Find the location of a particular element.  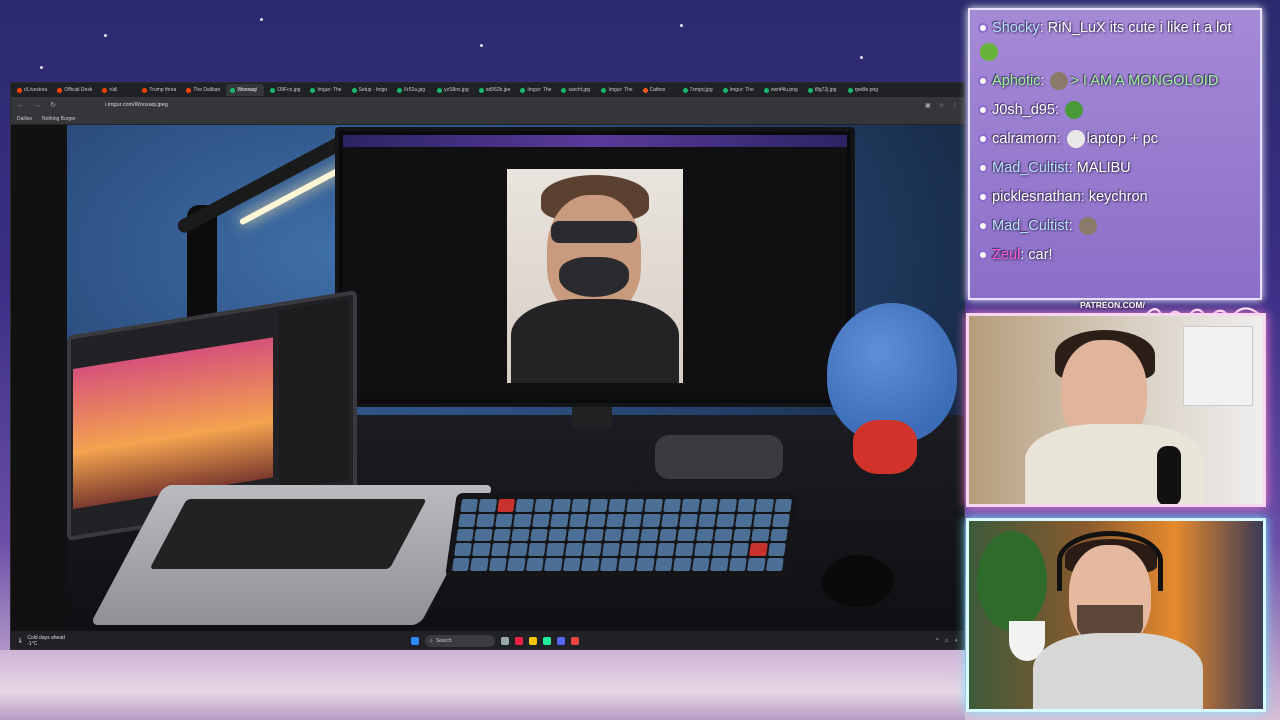

browser-tab: t8g72j.jpg is located at coordinates (823, 90).